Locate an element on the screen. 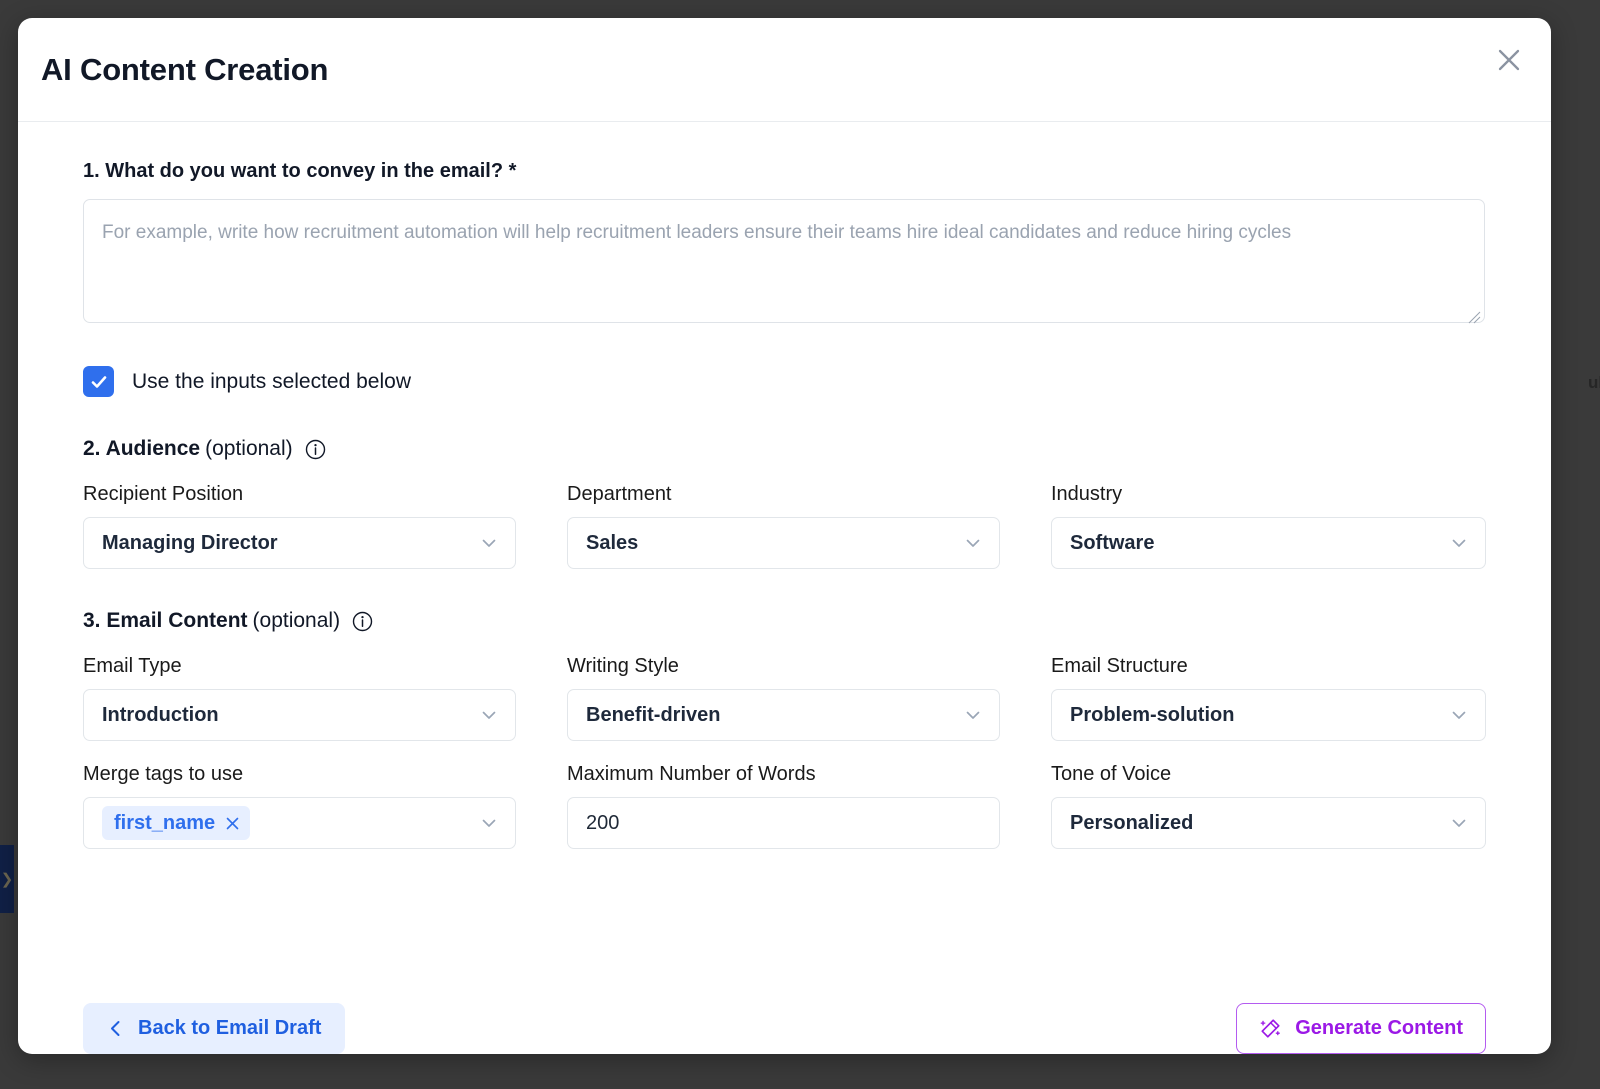 The image size is (1600, 1089). audience-section-title: 2. Audience is located at coordinates (142, 448).